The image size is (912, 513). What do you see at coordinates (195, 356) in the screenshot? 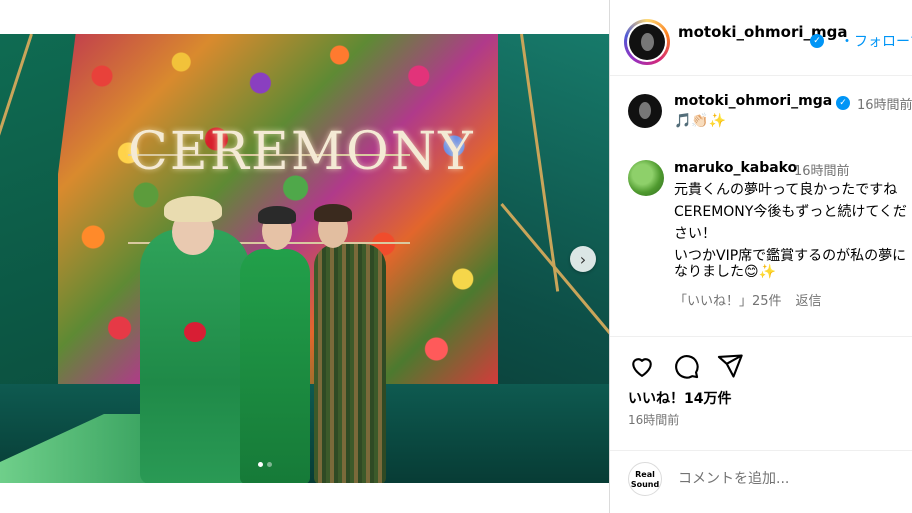
I see `person-left-gown` at bounding box center [195, 356].